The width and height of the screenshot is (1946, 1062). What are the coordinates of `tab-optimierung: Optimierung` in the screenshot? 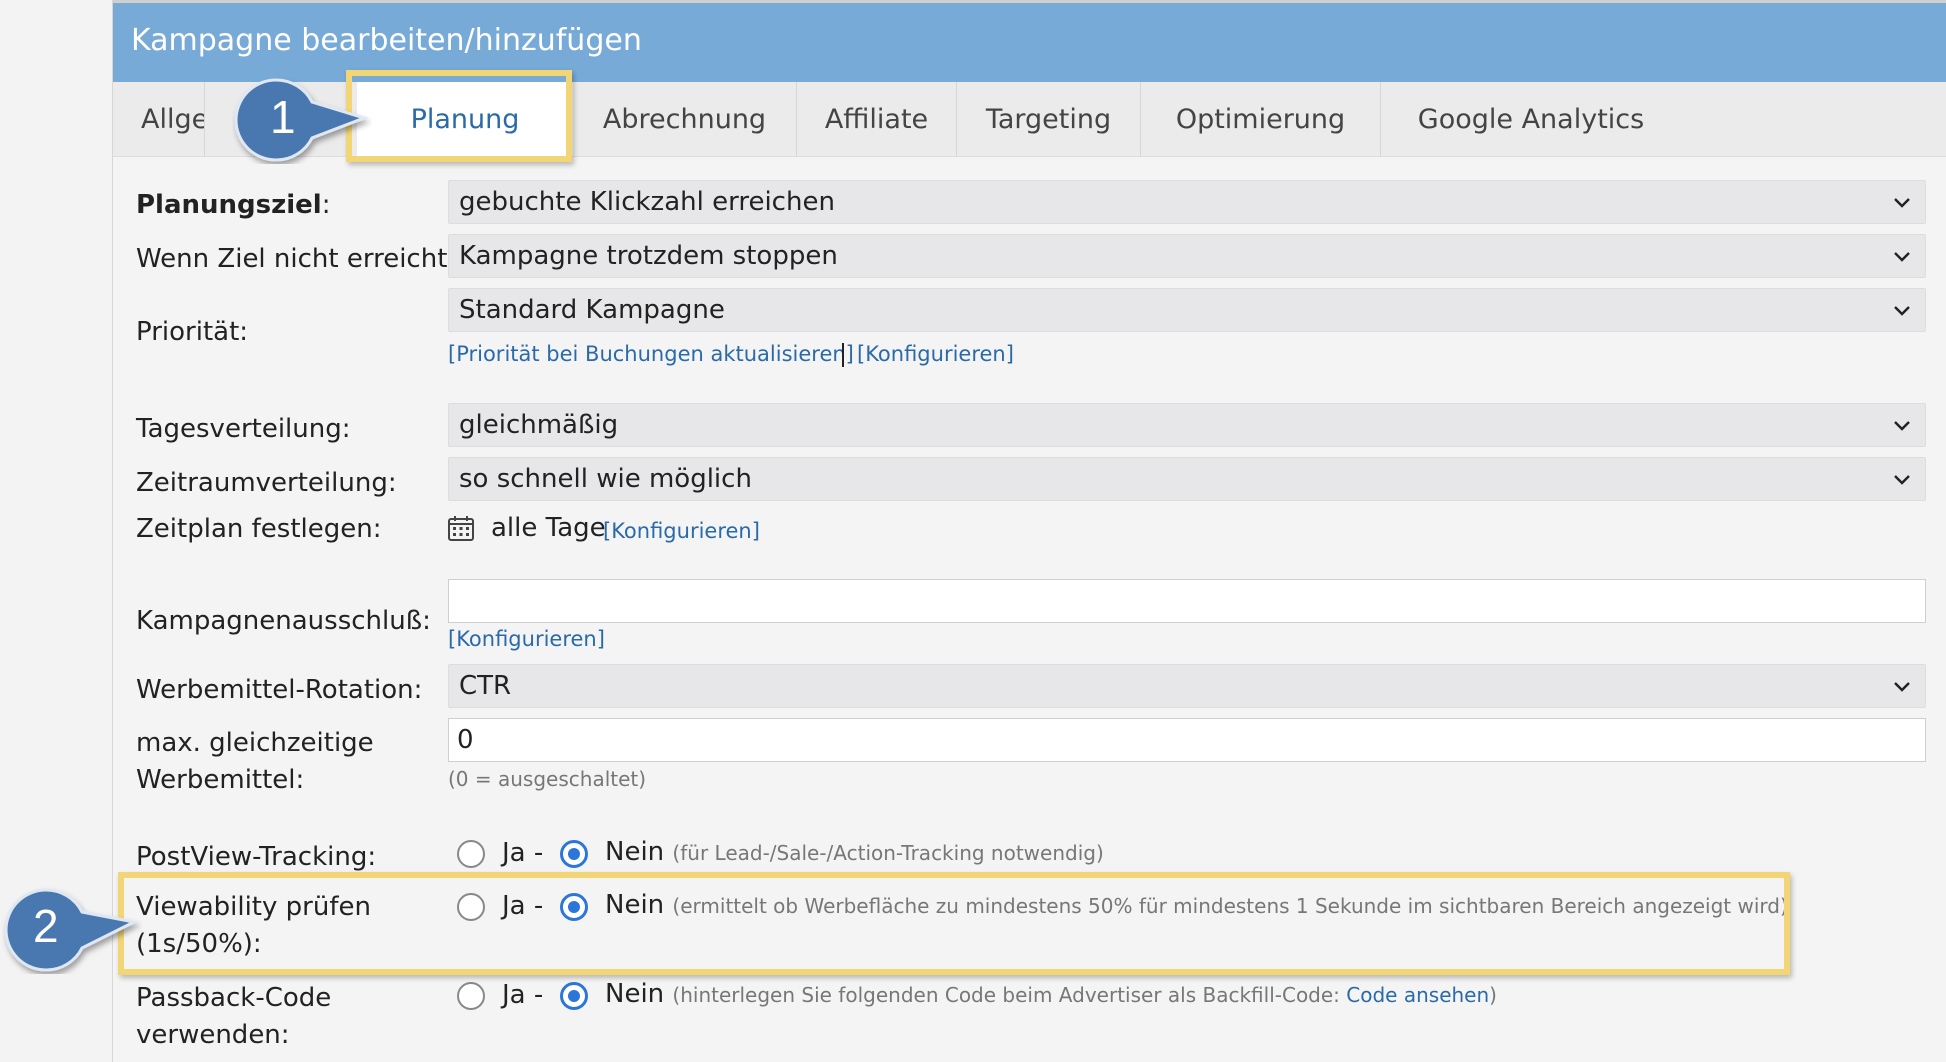 It's located at (1261, 119).